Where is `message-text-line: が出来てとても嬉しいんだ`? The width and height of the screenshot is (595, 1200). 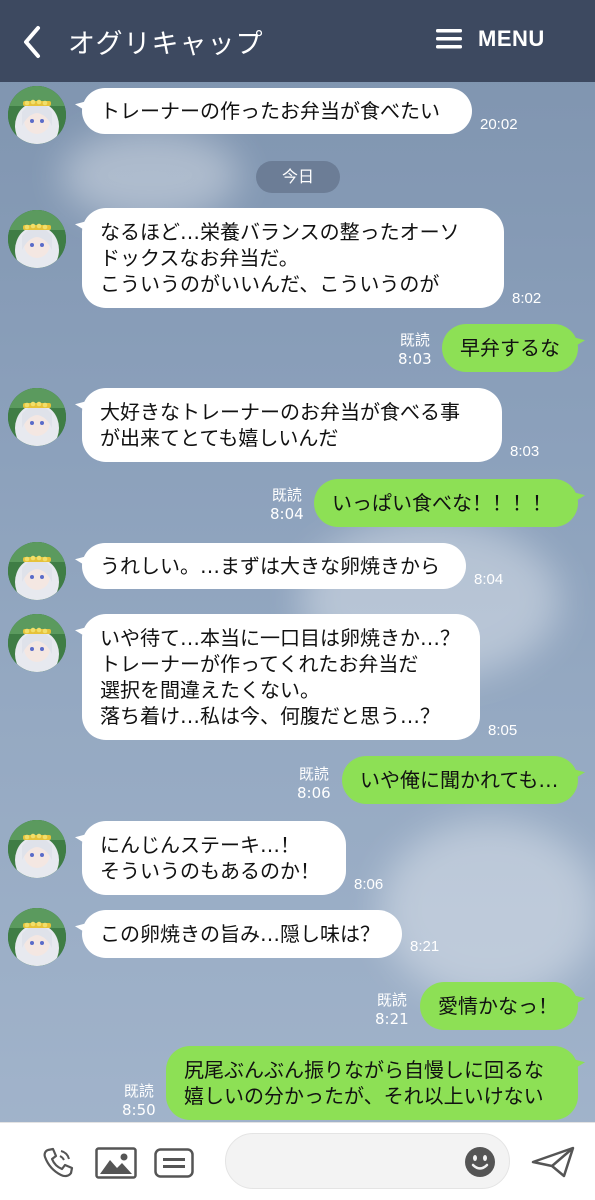
message-text-line: が出来てとても嬉しいんだ is located at coordinates (219, 438).